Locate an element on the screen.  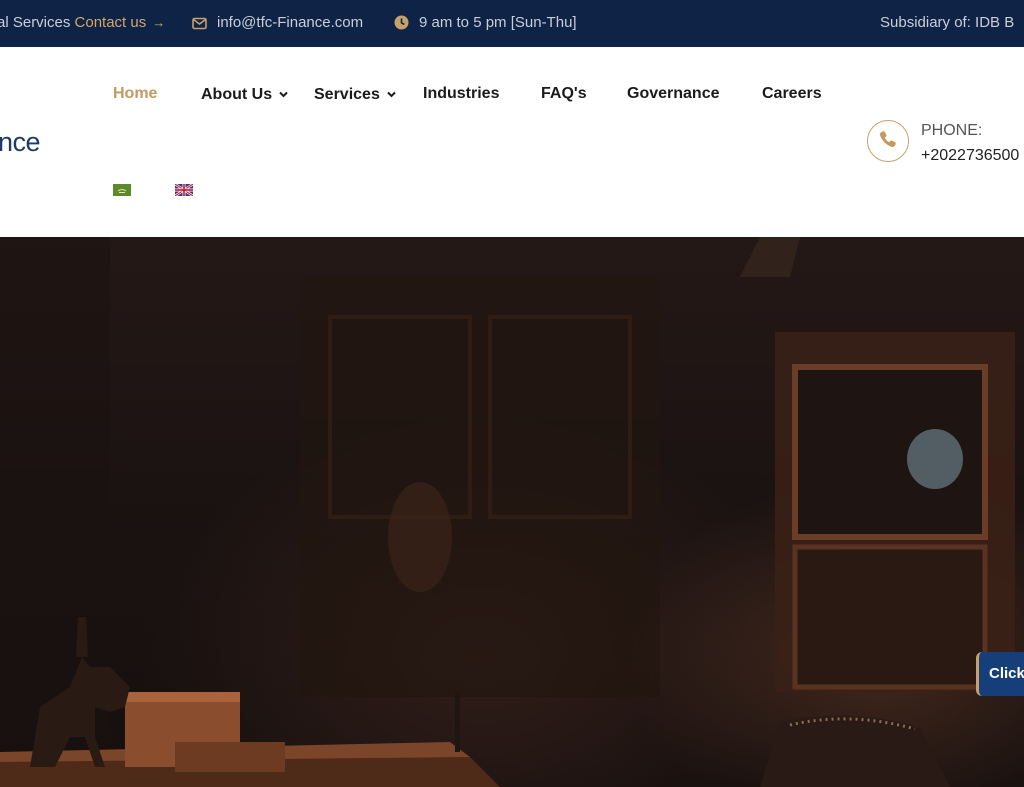
nav-industries: Industries is located at coordinates (461, 94).